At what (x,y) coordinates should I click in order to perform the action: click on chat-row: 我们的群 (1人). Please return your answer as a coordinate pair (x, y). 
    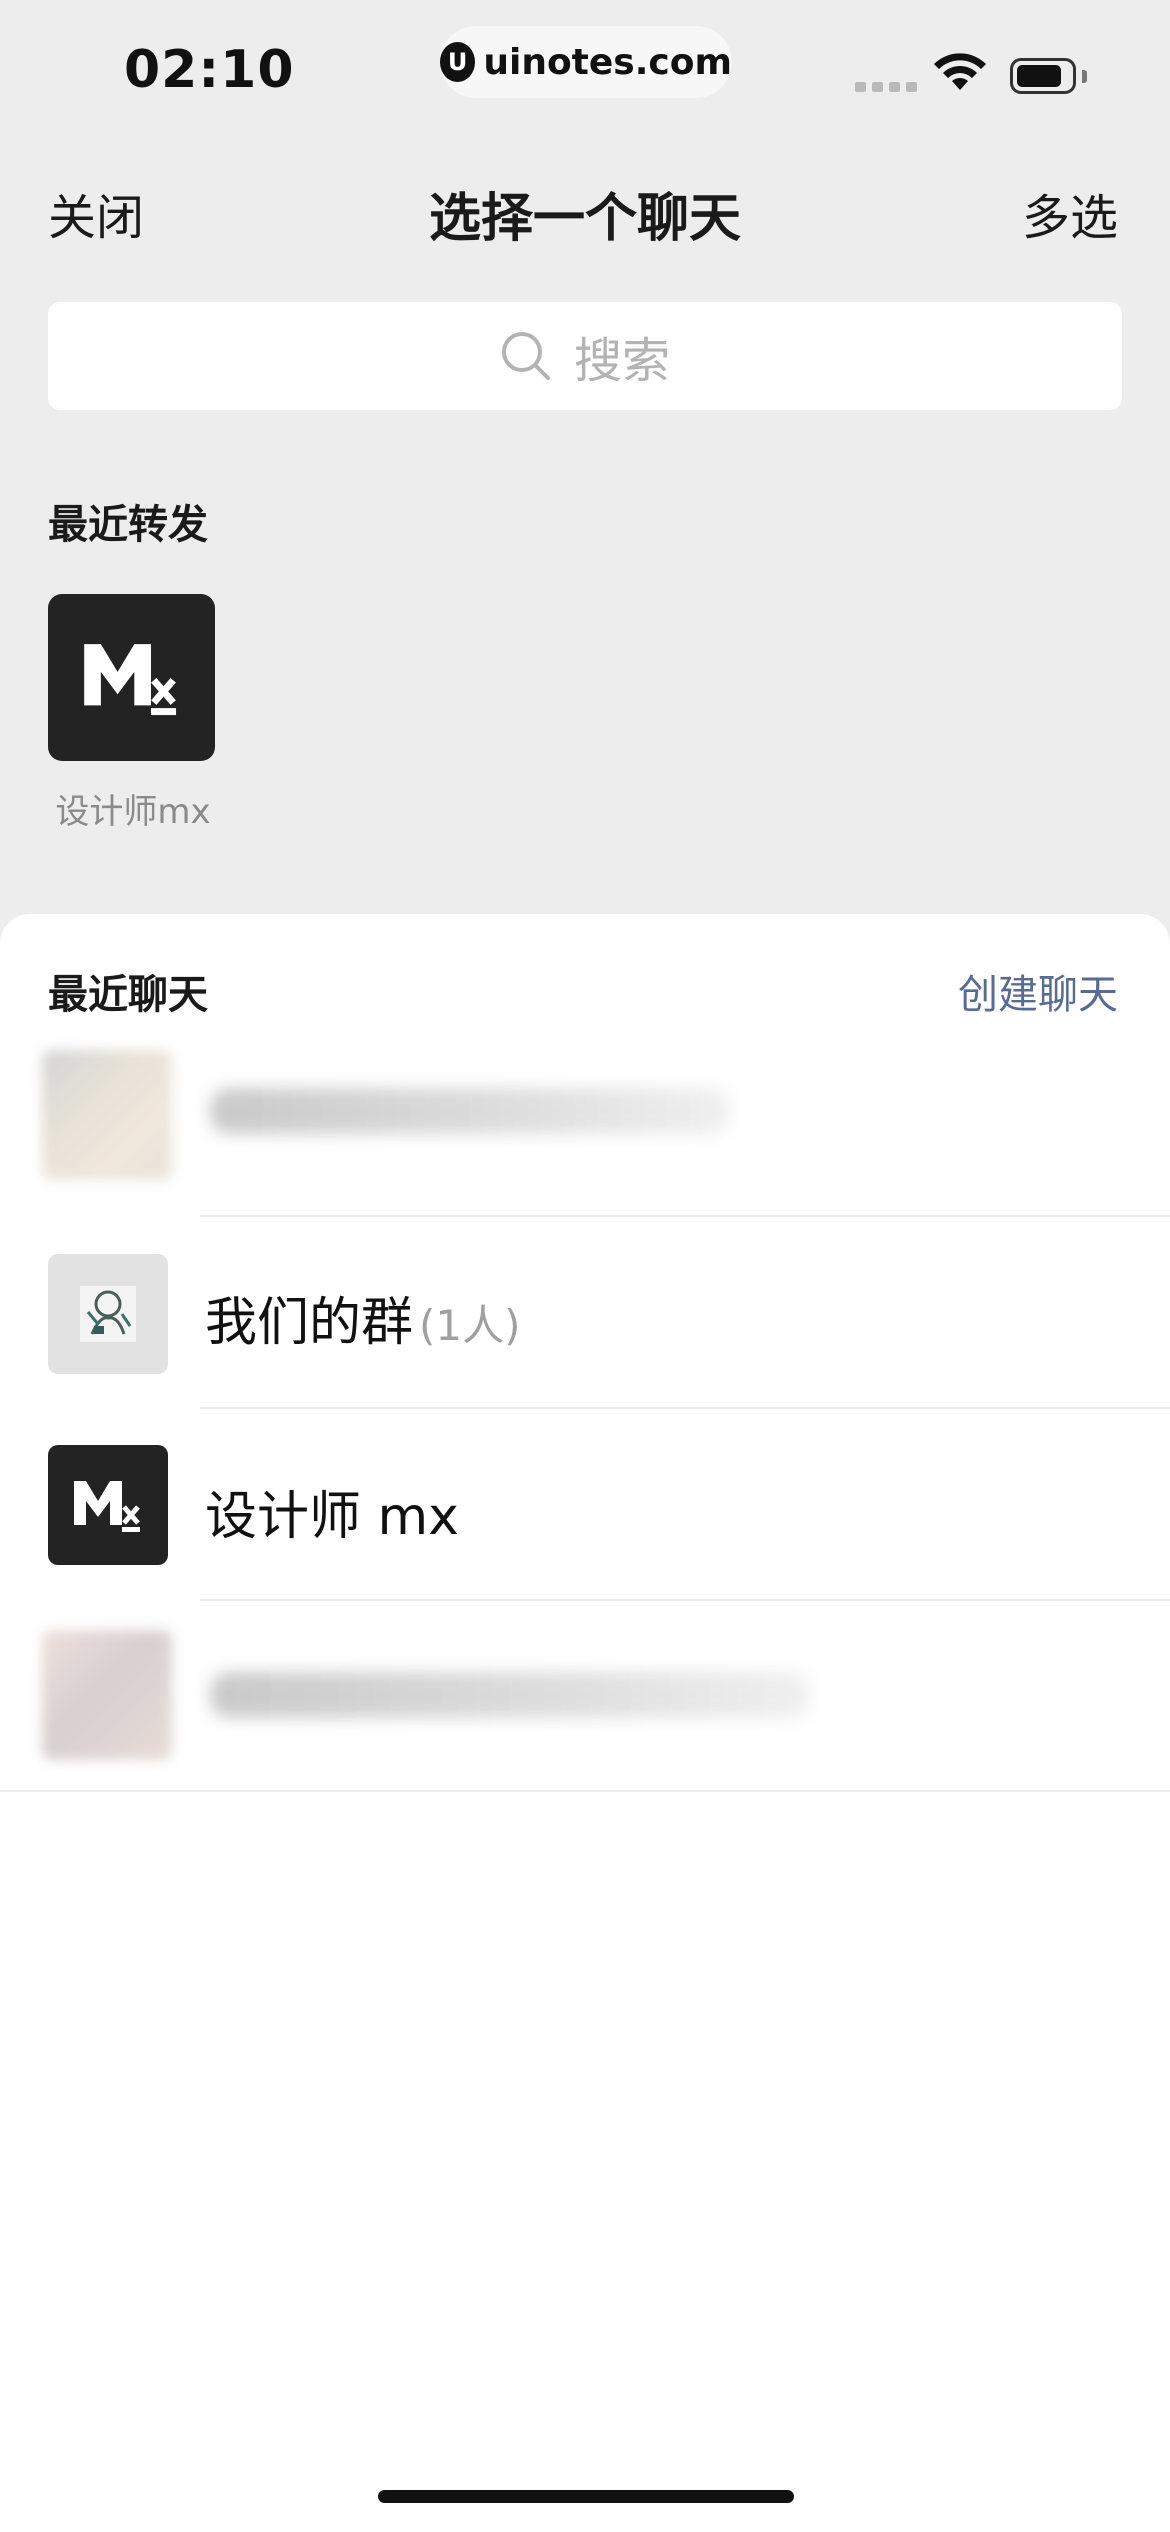
    Looking at the image, I should click on (585, 1313).